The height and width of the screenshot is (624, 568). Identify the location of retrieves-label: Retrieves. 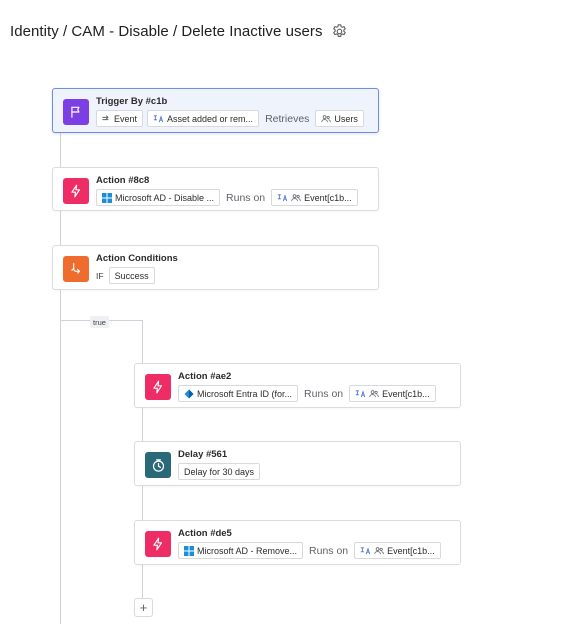
(287, 118).